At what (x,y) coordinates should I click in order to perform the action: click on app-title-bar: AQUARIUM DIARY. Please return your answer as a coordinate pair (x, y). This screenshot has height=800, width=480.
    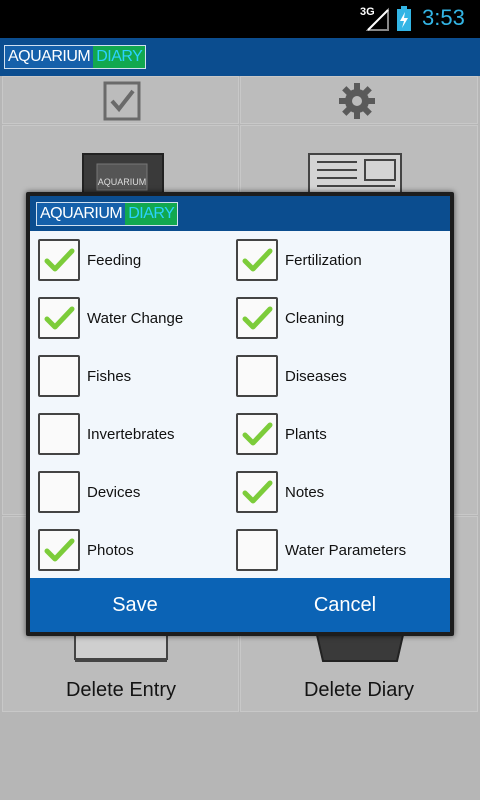
    Looking at the image, I should click on (240, 57).